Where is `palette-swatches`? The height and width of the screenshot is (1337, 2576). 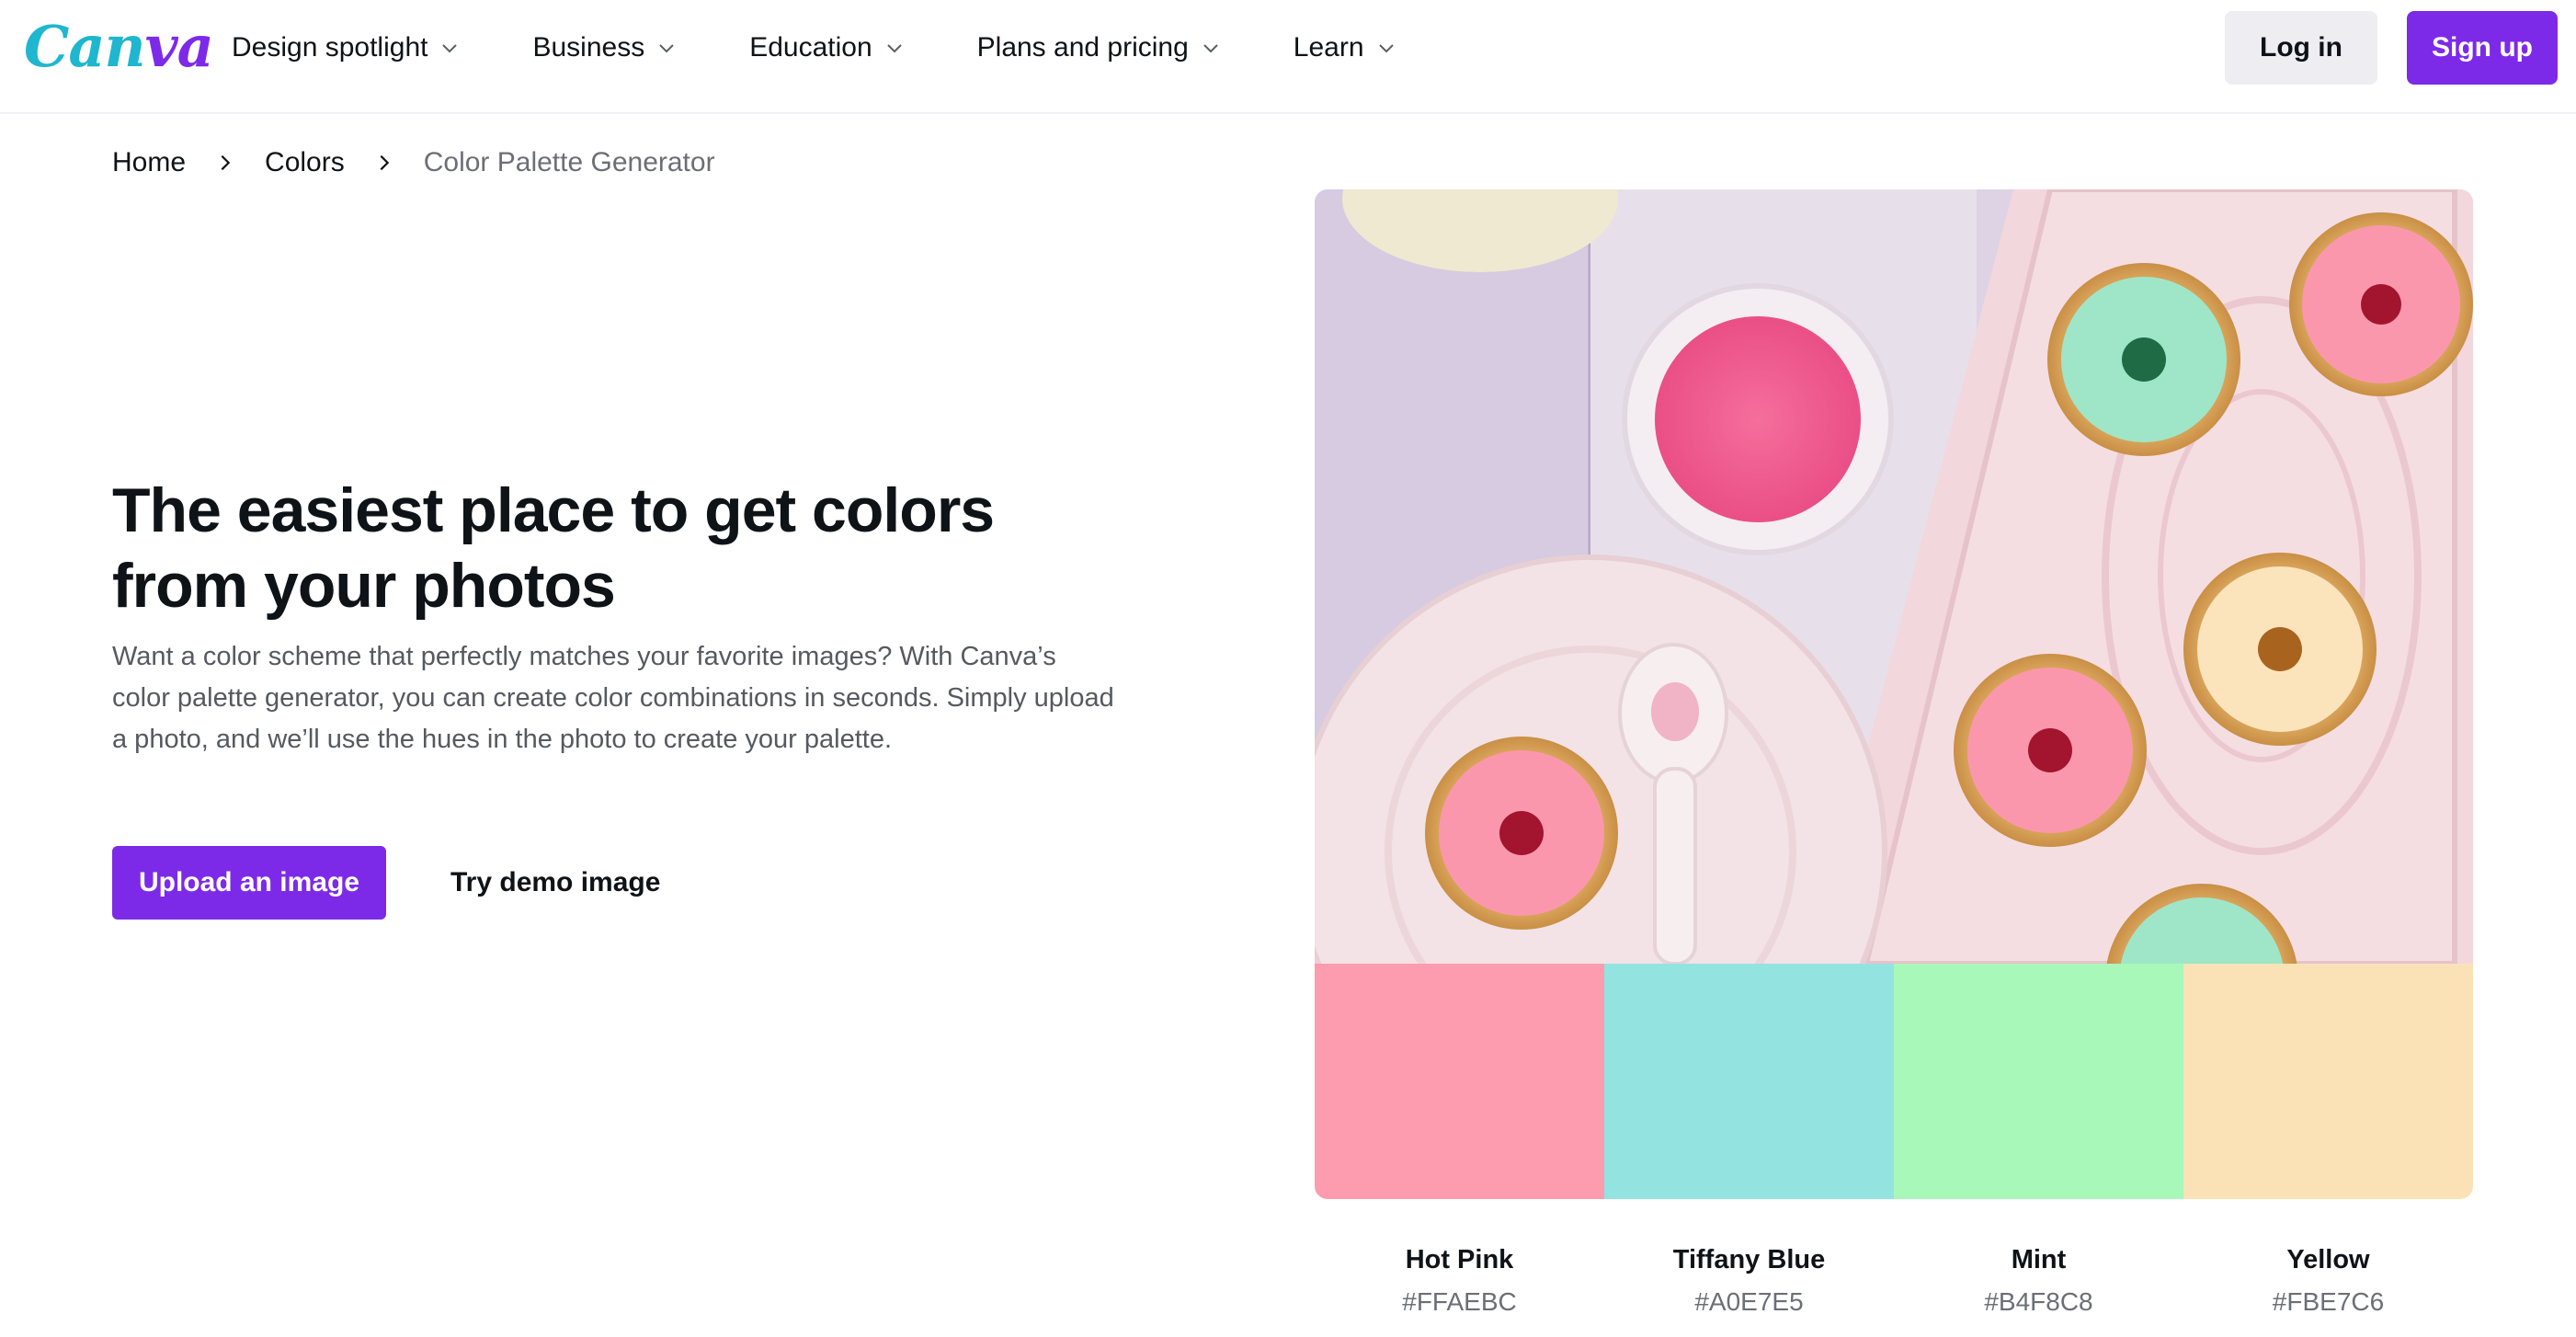
palette-swatches is located at coordinates (1894, 1081).